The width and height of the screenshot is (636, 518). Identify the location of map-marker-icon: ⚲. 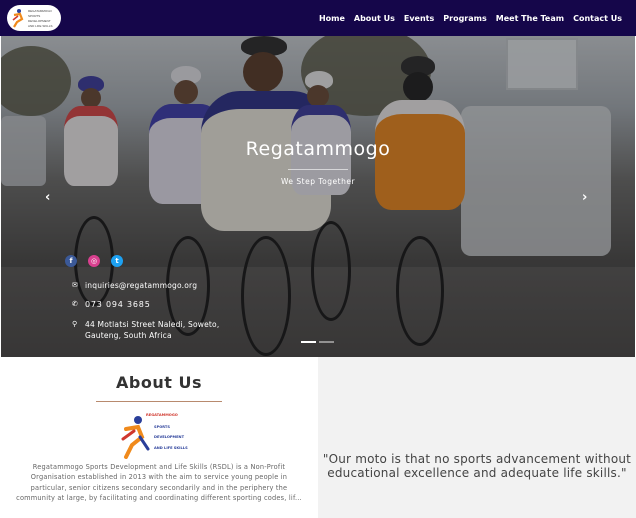
(75, 324).